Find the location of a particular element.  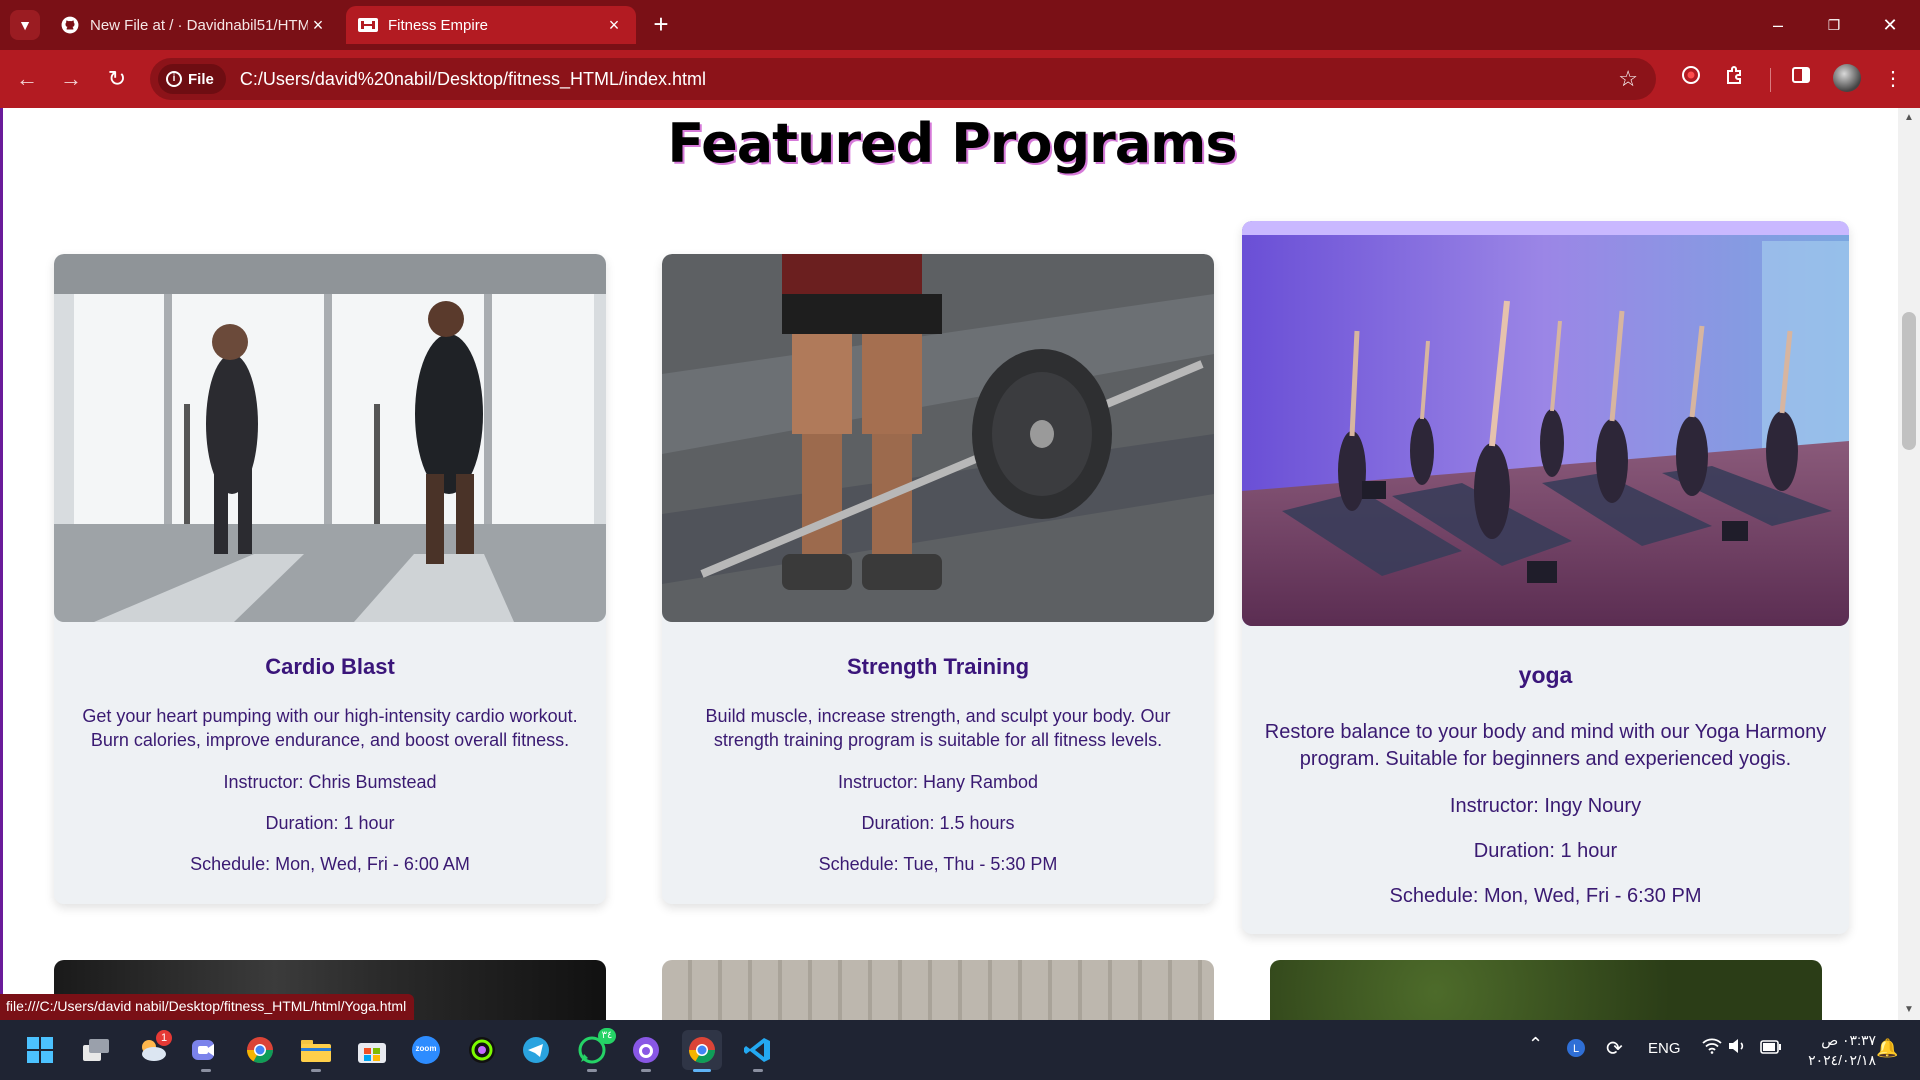

sync-icon: ⟳ is located at coordinates (1614, 1048).